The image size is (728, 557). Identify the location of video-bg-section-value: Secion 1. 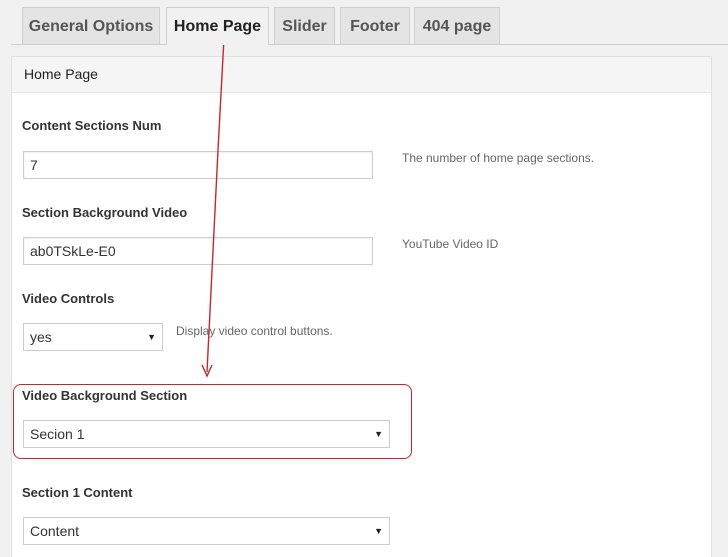
(57, 434).